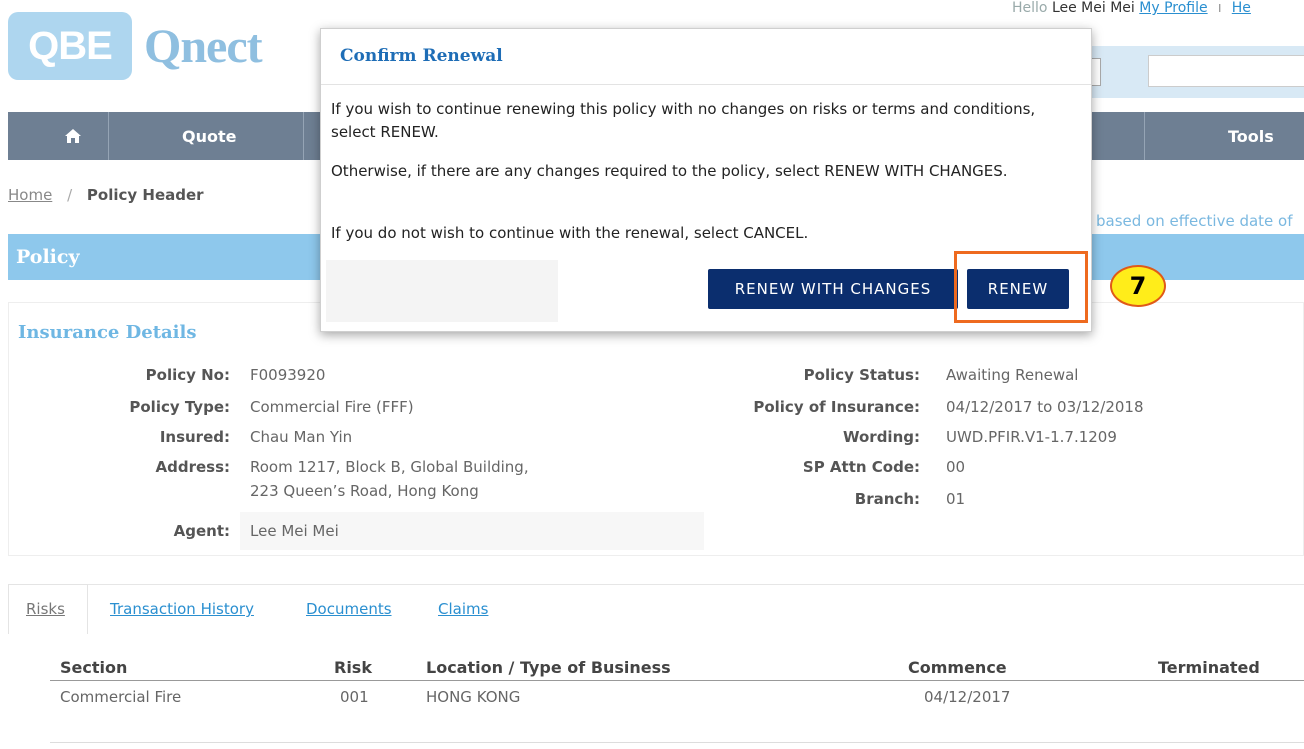  What do you see at coordinates (182, 609) in the screenshot?
I see `tab-transaction-history: Transaction History` at bounding box center [182, 609].